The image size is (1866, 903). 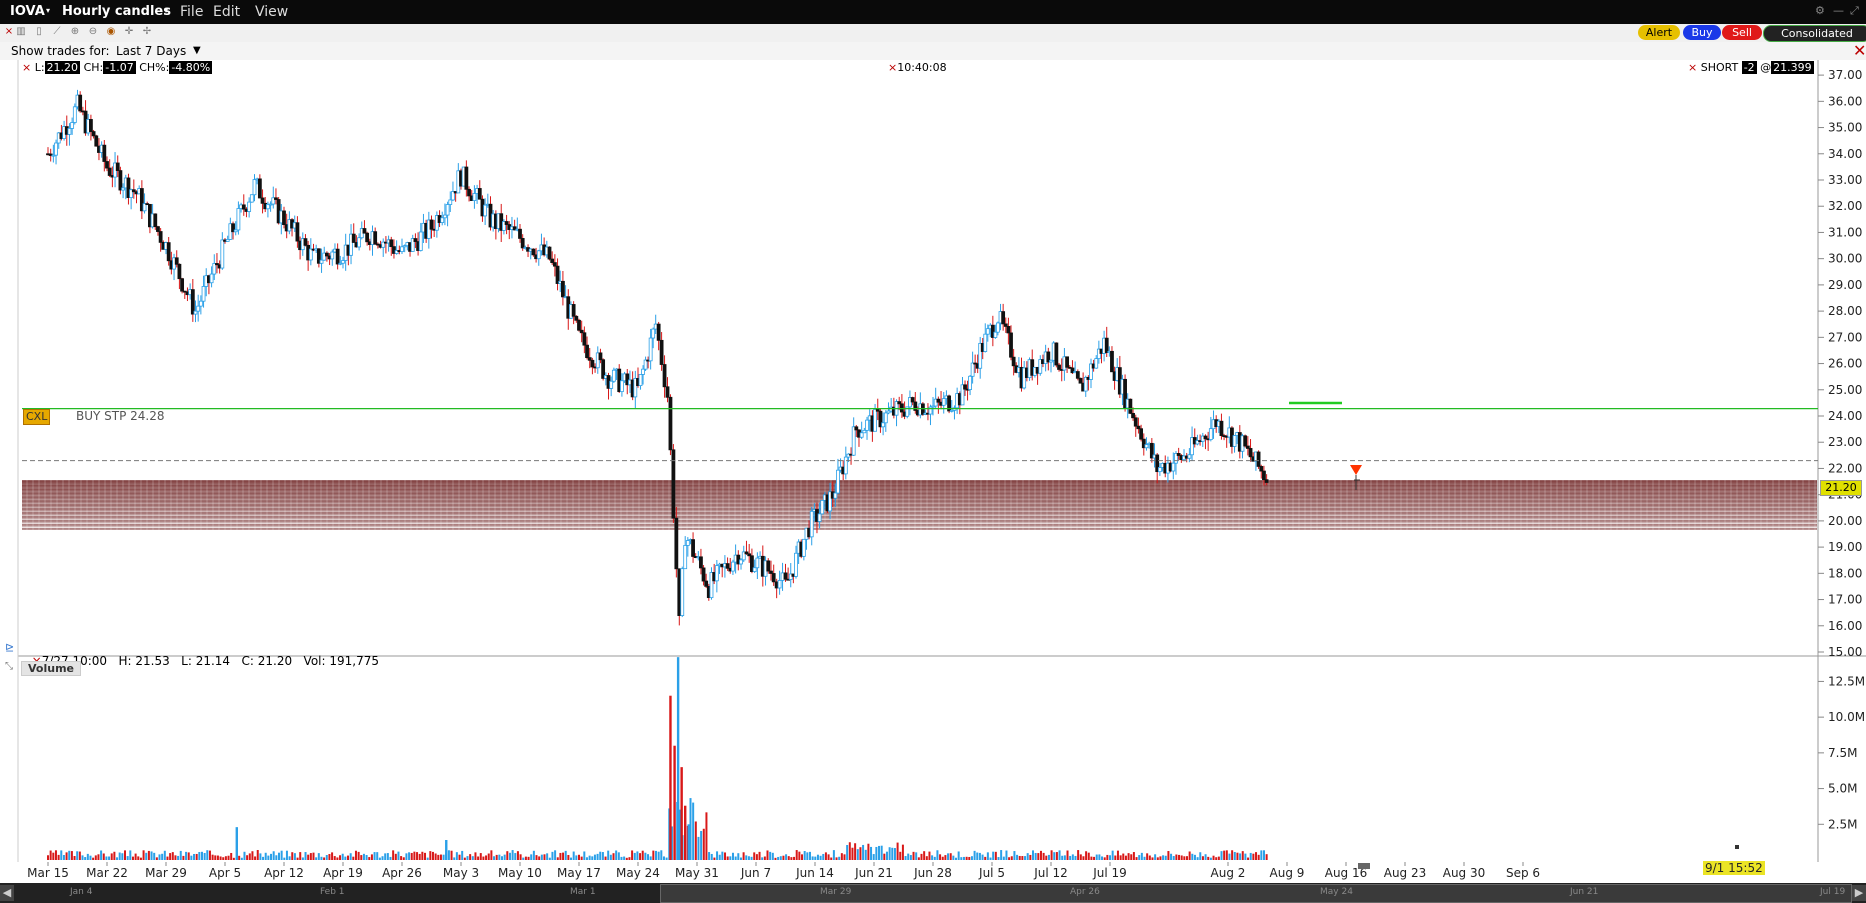 I want to click on close-clock-icon: ×, so click(x=892, y=67).